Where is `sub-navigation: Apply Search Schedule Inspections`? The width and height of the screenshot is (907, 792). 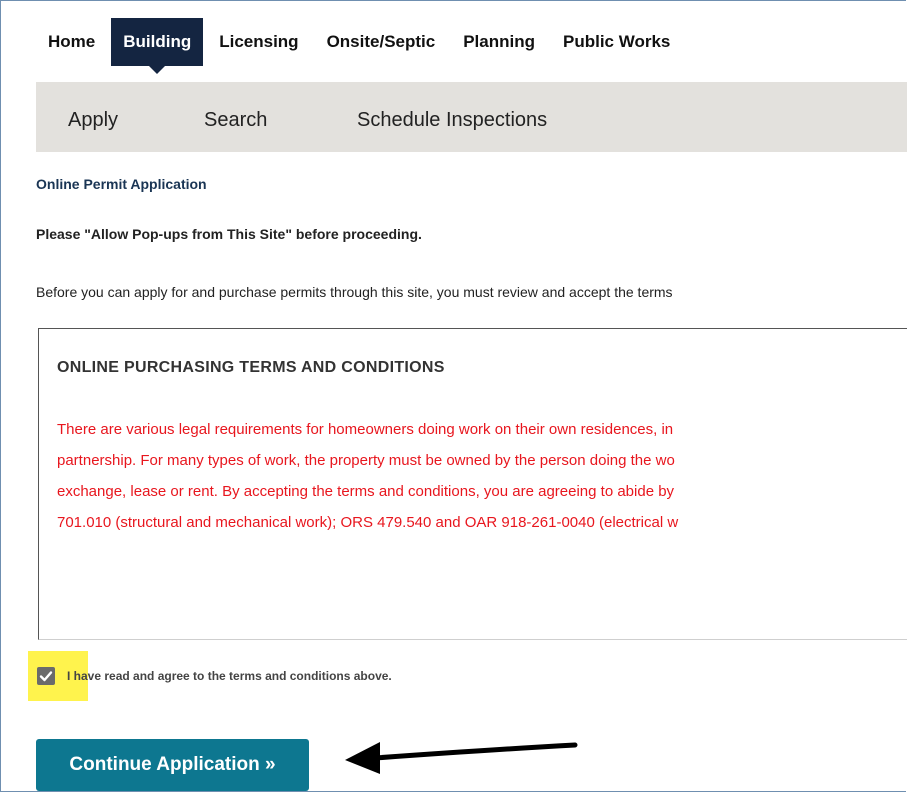
sub-navigation: Apply Search Schedule Inspections is located at coordinates (471, 117).